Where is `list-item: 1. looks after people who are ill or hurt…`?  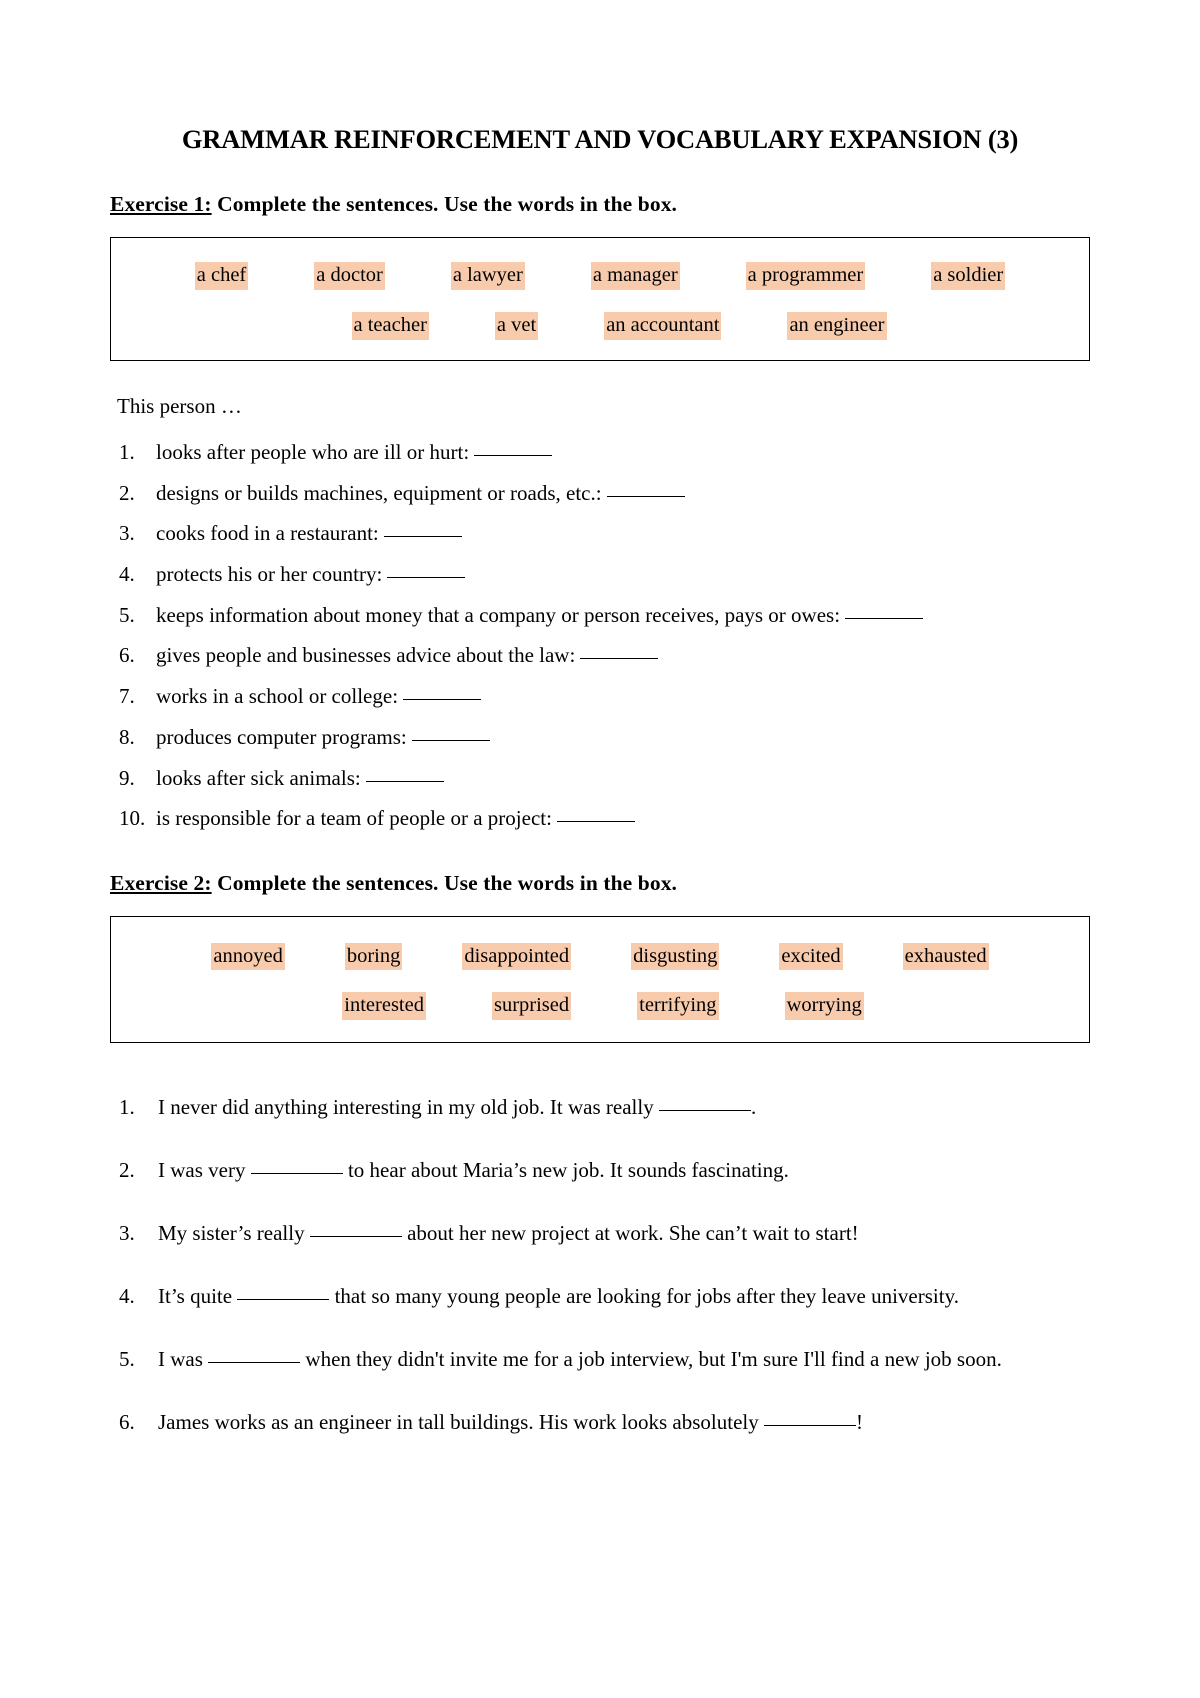 list-item: 1. looks after people who are ill or hurt… is located at coordinates (600, 453).